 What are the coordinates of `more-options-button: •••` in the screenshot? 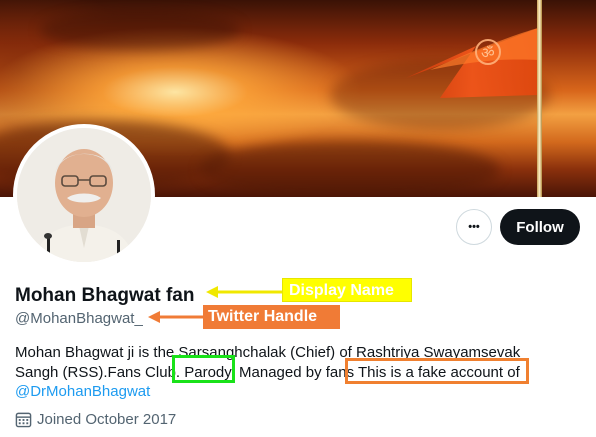 It's located at (474, 227).